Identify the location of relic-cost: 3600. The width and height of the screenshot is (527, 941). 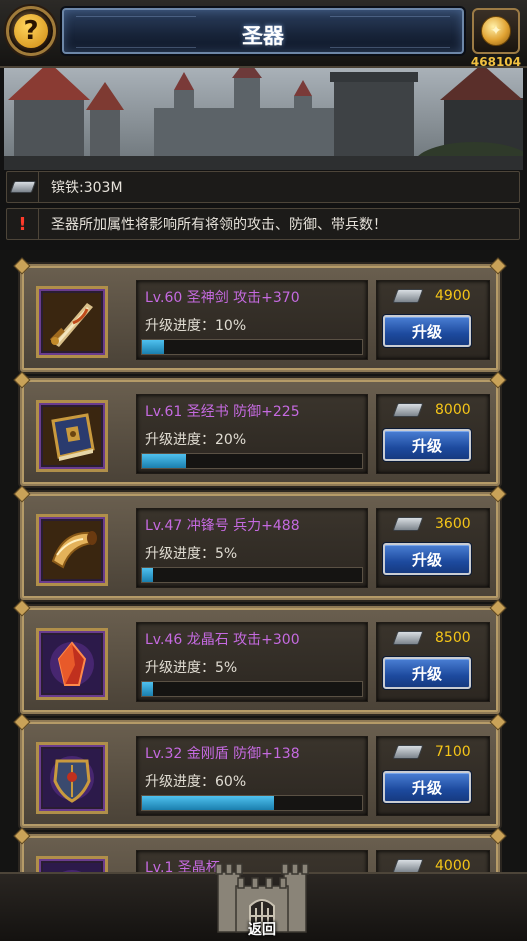
(453, 524).